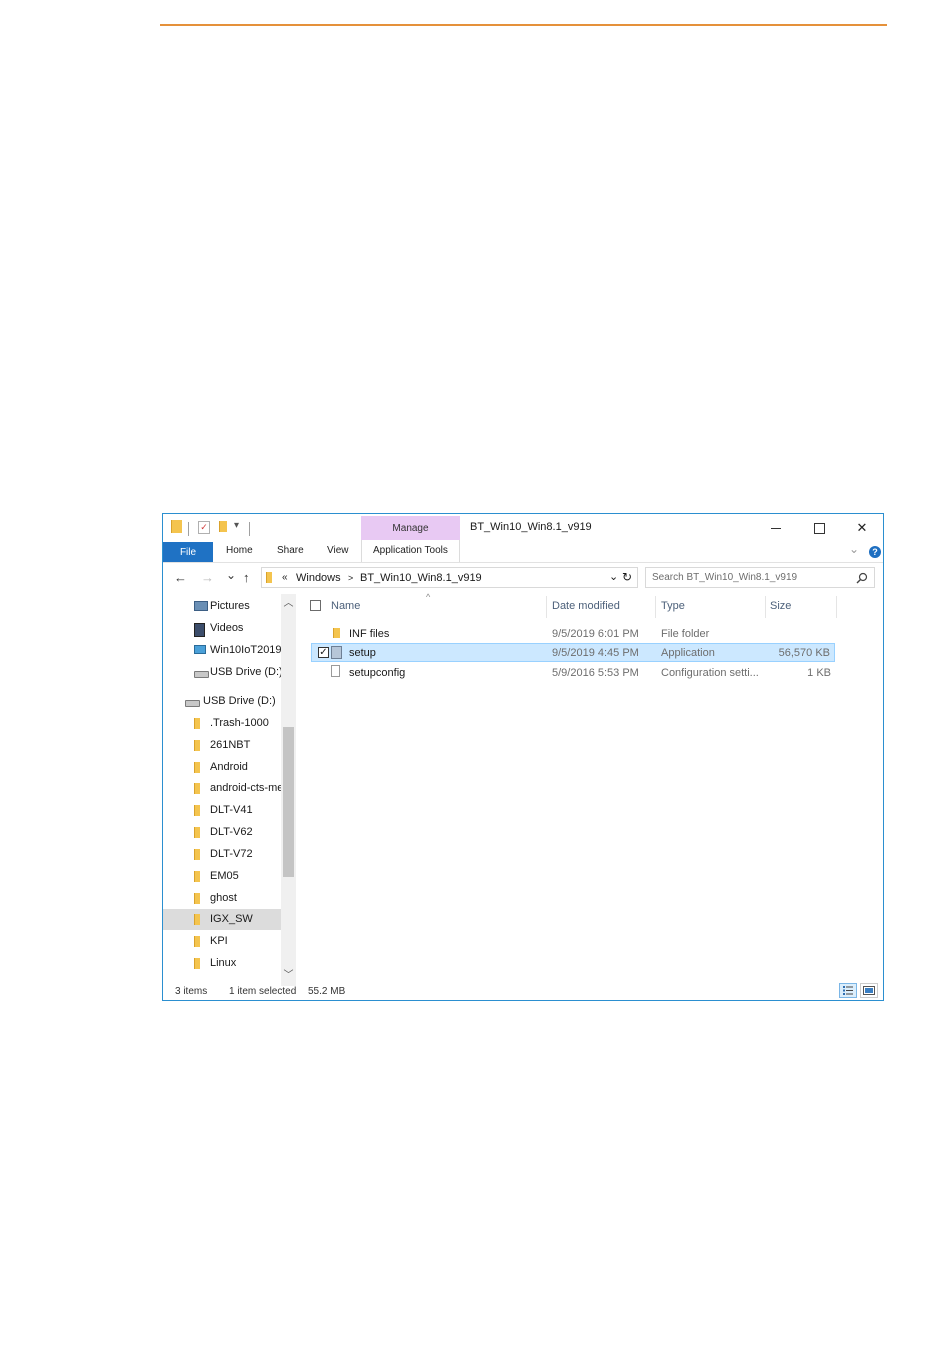 The width and height of the screenshot is (950, 1369). What do you see at coordinates (239, 723) in the screenshot?
I see `nav-item-label: .Trash-1000` at bounding box center [239, 723].